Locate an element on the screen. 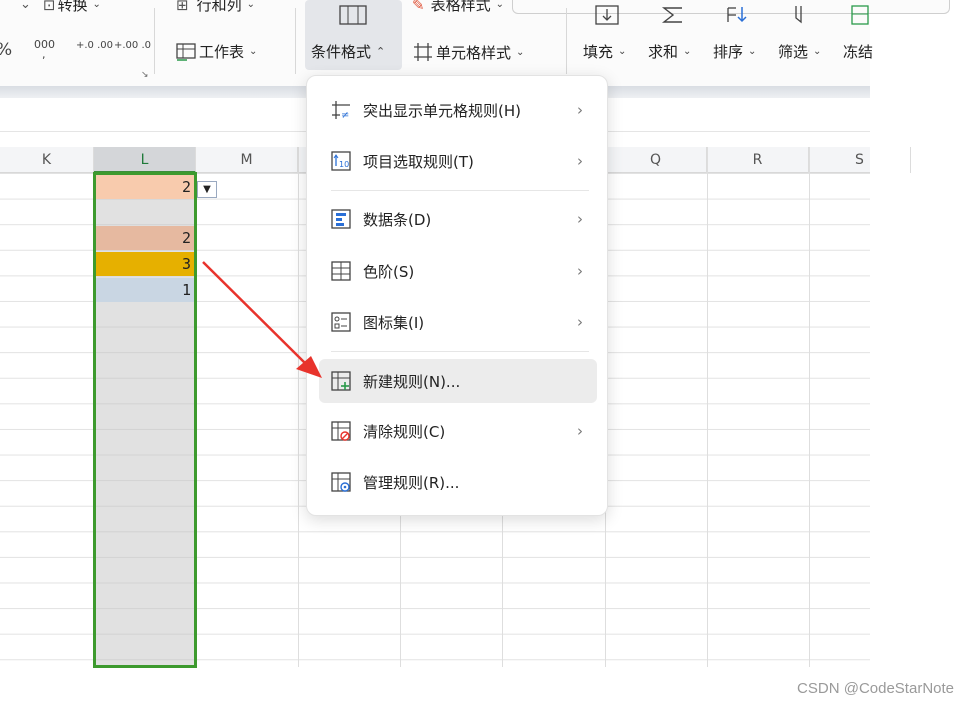 This screenshot has width=959, height=705. column-header-label: M is located at coordinates (246, 160).